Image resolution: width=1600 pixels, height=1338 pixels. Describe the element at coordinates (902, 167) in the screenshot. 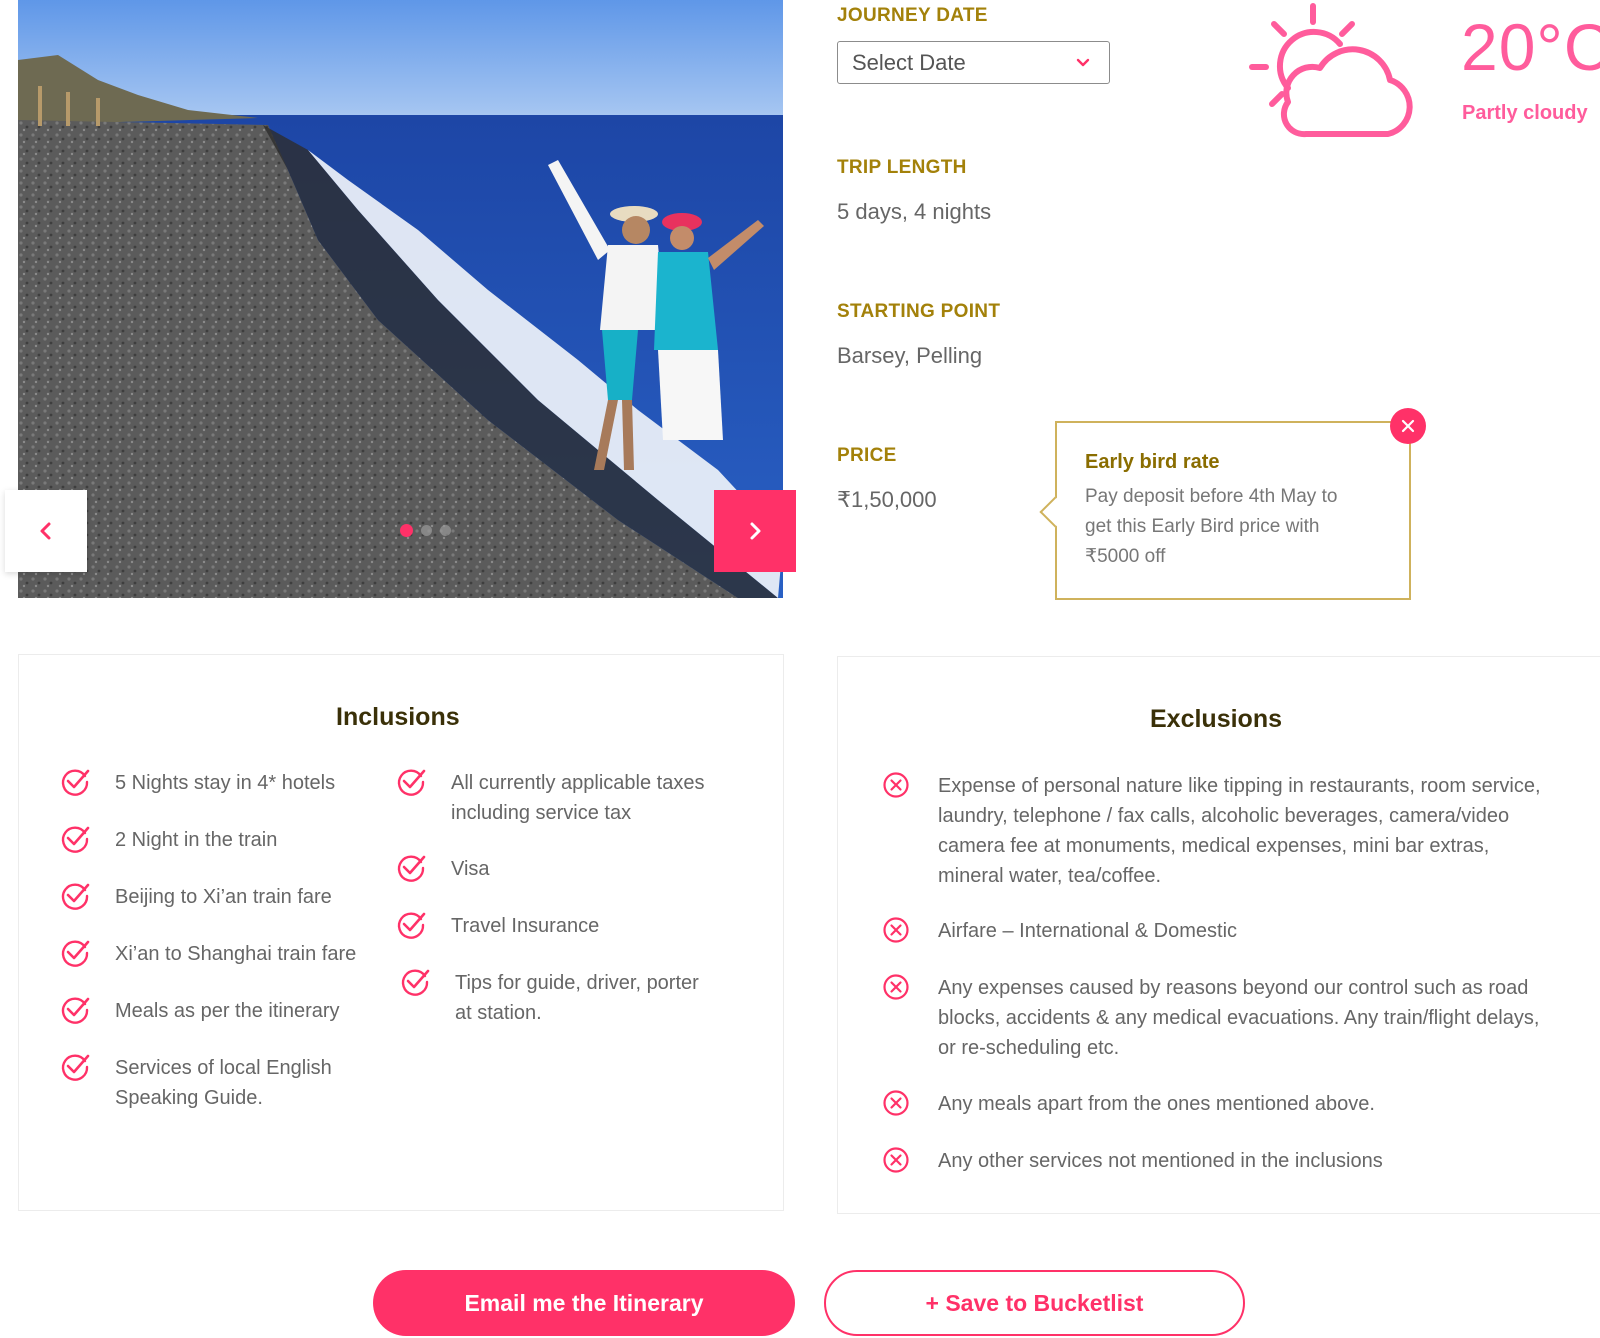

I see `trip-length-label: TRIP LENGTH` at that location.